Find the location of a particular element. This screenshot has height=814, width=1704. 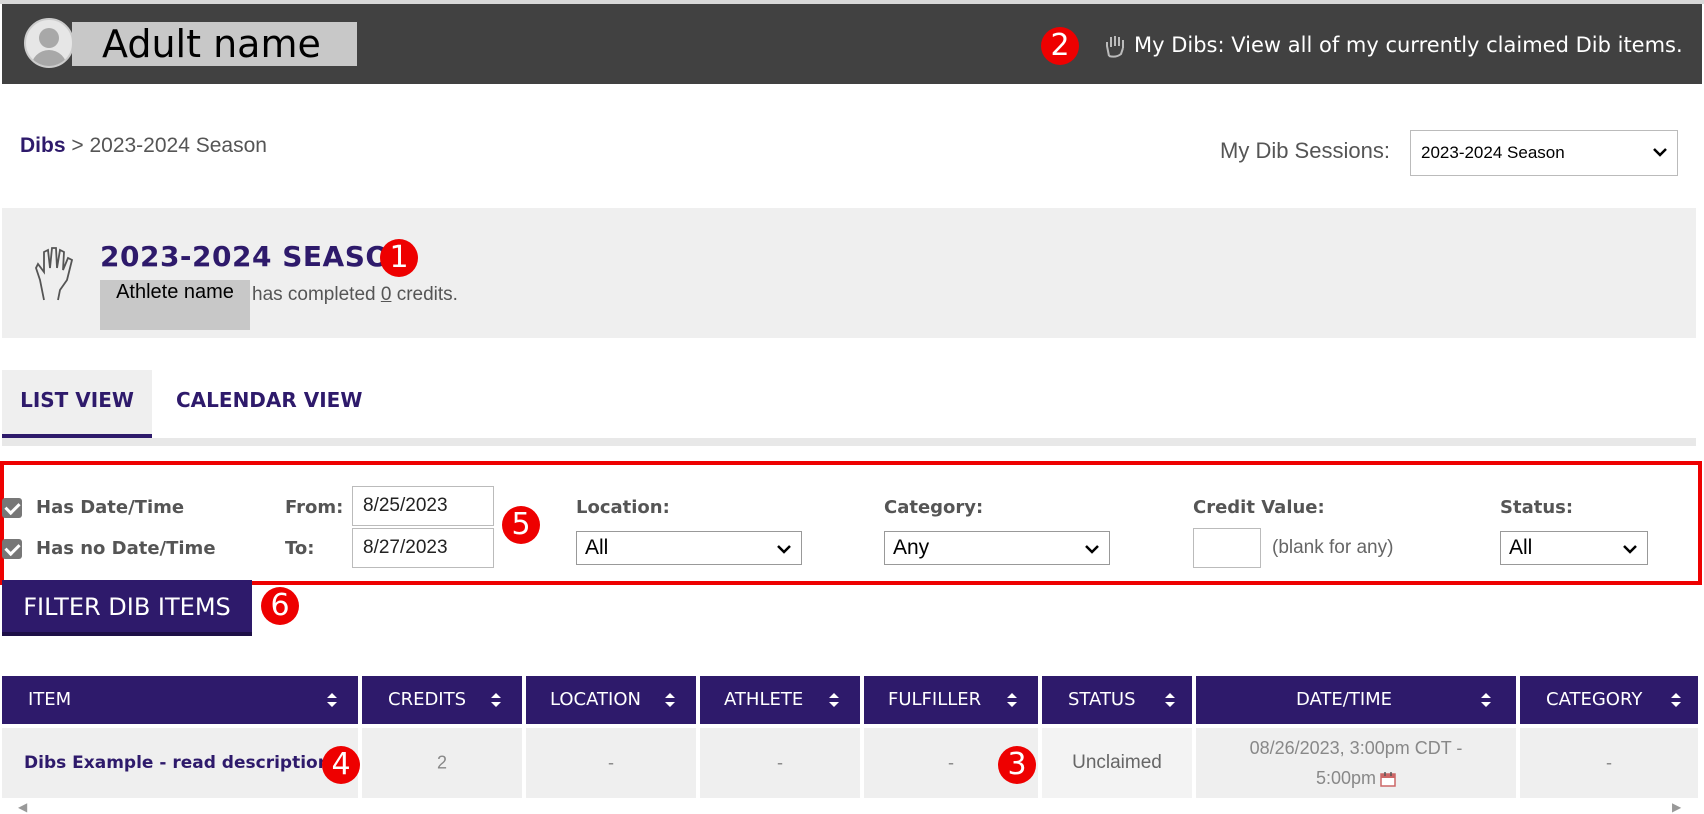

column-header-status: STATUS is located at coordinates (1117, 700).